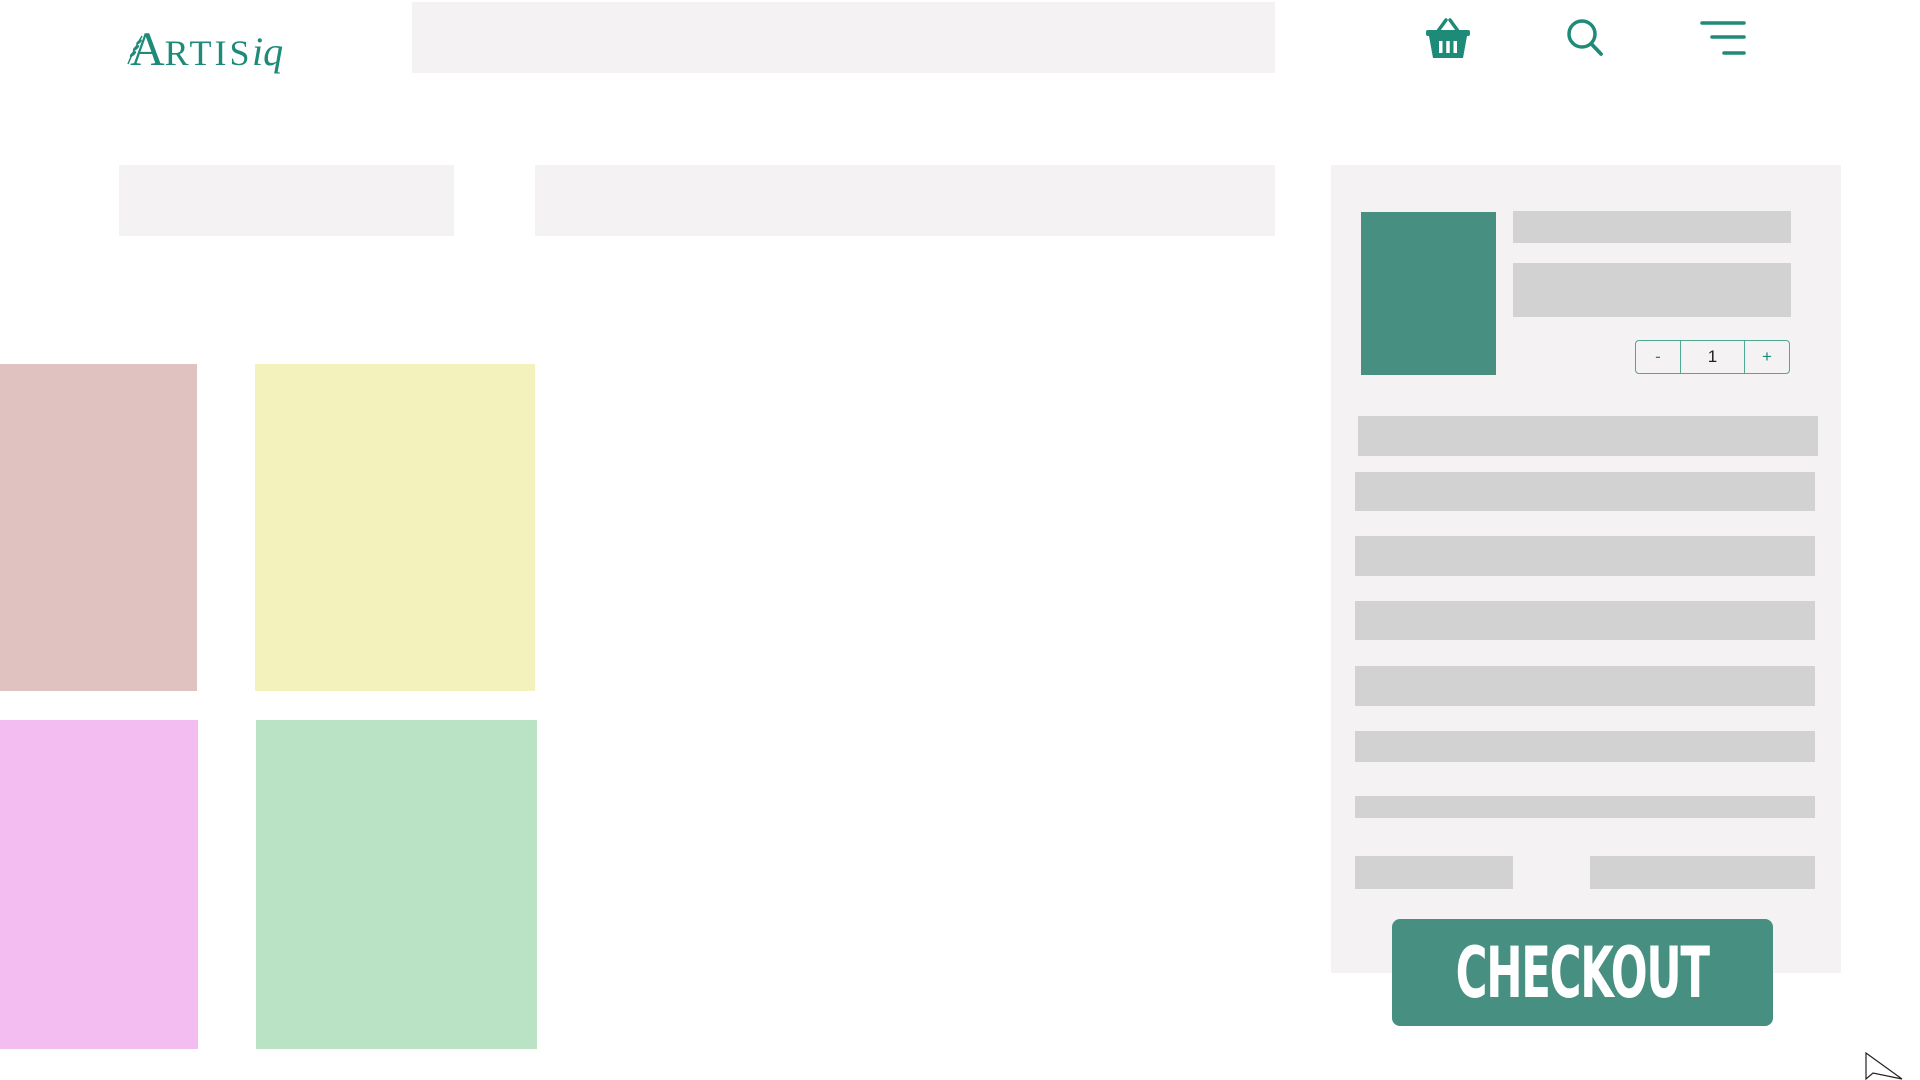 The image size is (1920, 1080). What do you see at coordinates (1884, 1066) in the screenshot?
I see `mouse-cursor-icon` at bounding box center [1884, 1066].